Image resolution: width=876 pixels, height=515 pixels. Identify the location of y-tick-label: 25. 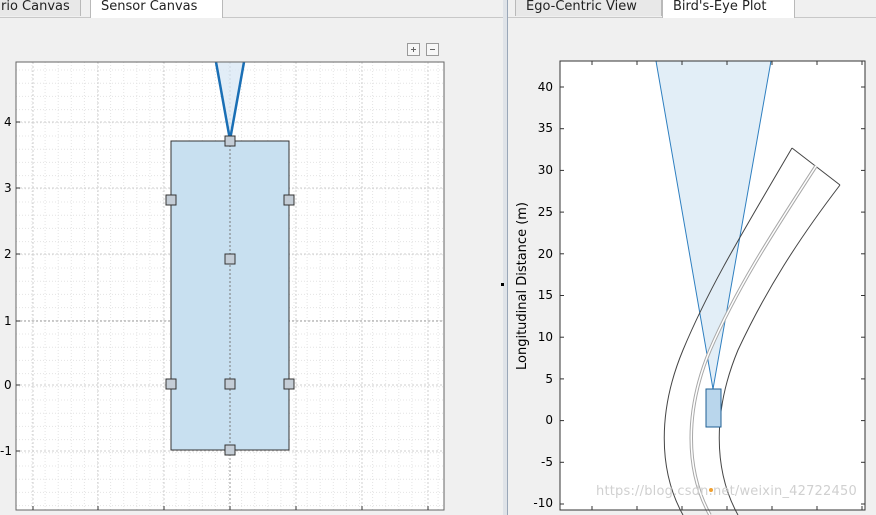
(545, 212).